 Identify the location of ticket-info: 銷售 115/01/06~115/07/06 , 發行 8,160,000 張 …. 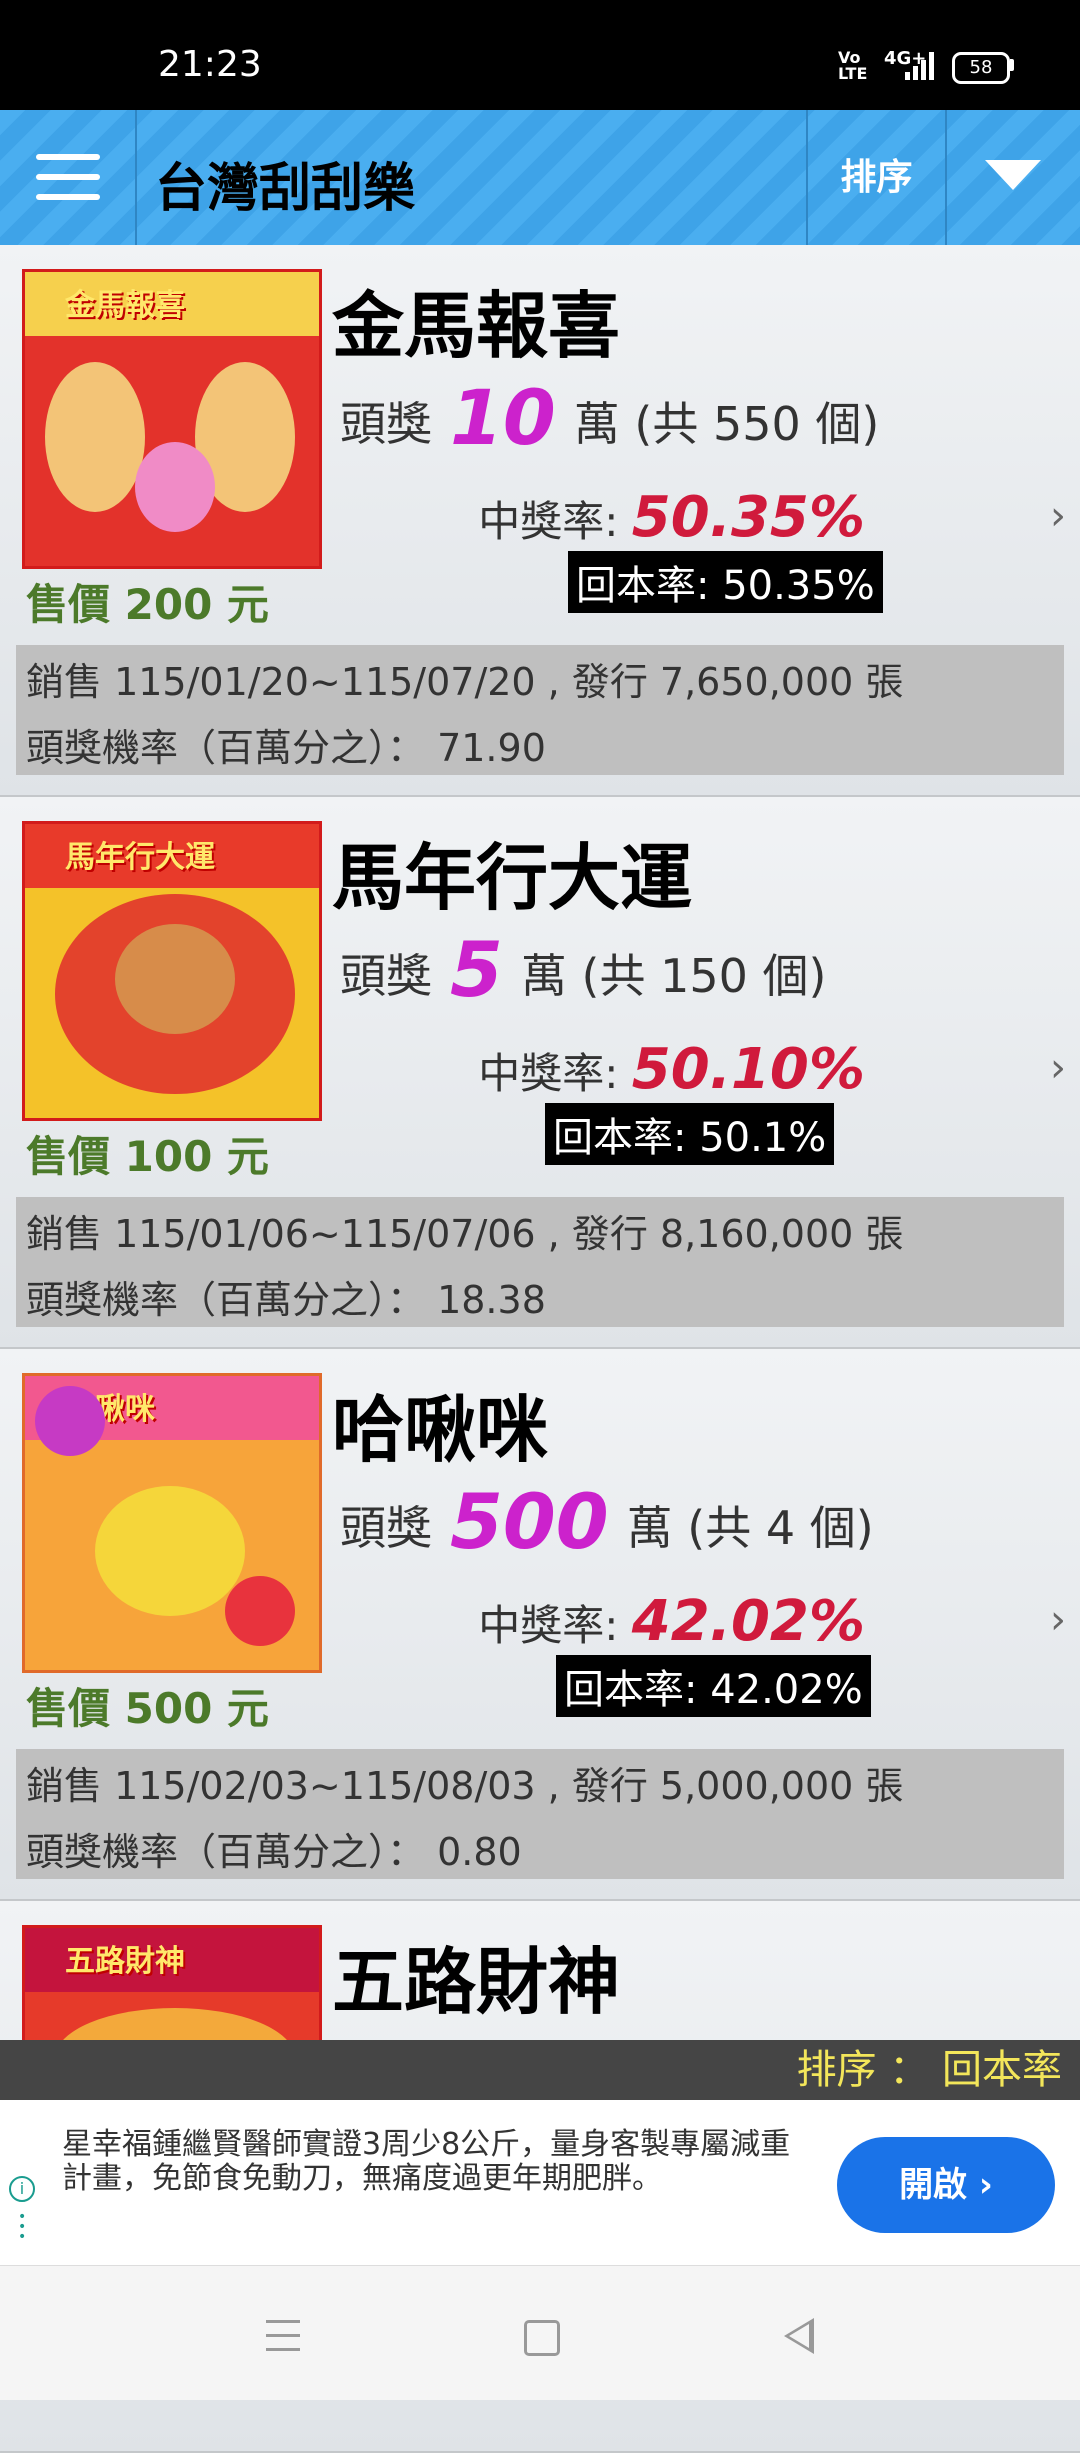
(540, 1262).